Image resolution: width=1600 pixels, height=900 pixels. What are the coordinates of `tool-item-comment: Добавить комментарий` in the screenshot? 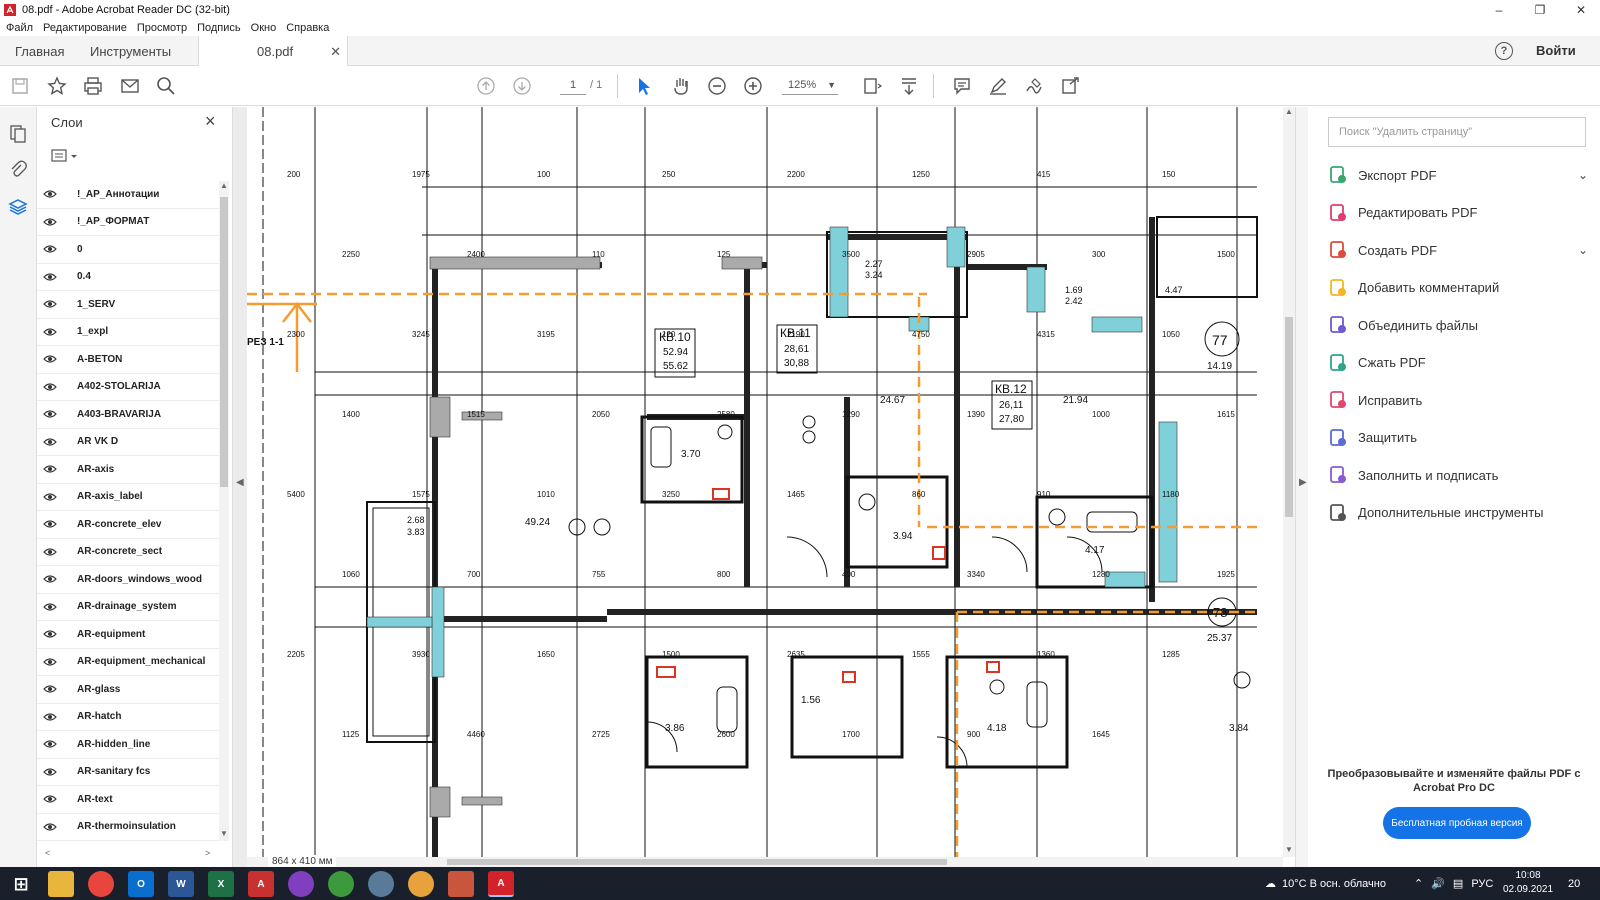 It's located at (1458, 288).